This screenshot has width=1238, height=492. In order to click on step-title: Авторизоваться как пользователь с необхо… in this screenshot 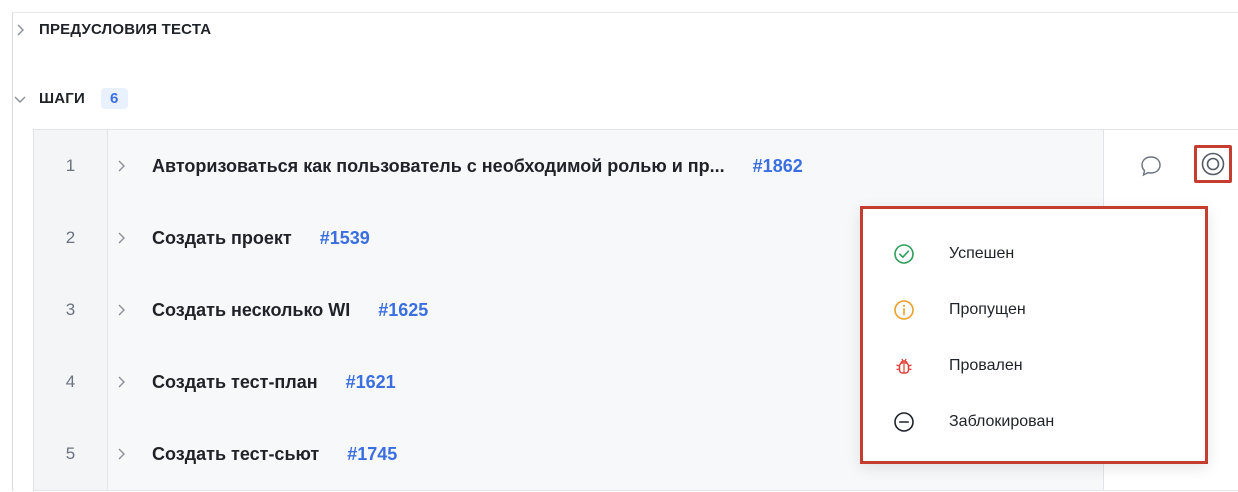, I will do `click(438, 165)`.